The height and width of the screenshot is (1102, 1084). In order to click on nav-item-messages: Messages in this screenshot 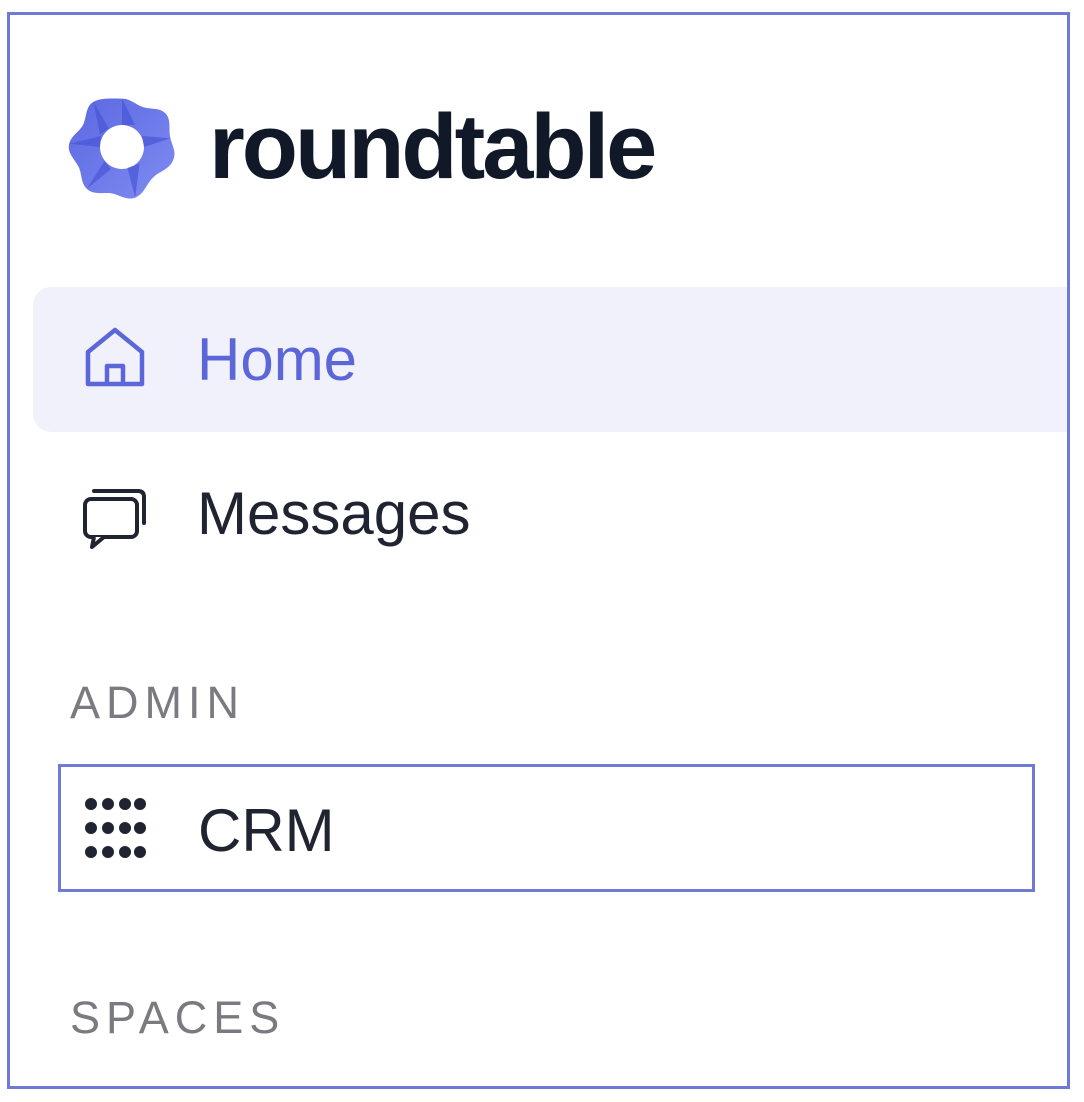, I will do `click(548, 514)`.